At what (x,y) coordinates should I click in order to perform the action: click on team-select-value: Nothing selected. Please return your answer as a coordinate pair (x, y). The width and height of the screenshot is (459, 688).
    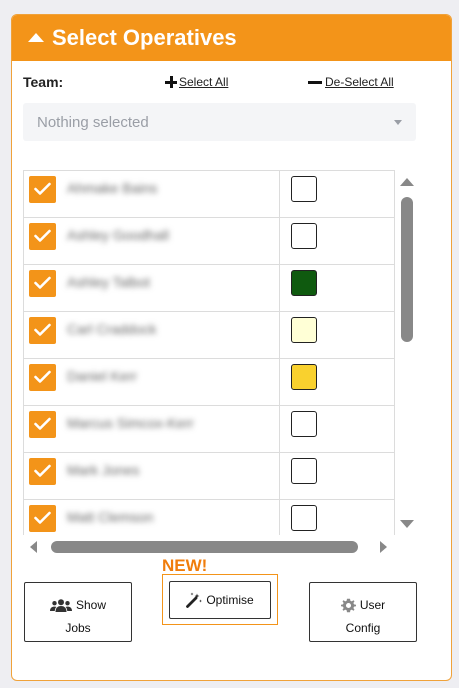
    Looking at the image, I should click on (93, 122).